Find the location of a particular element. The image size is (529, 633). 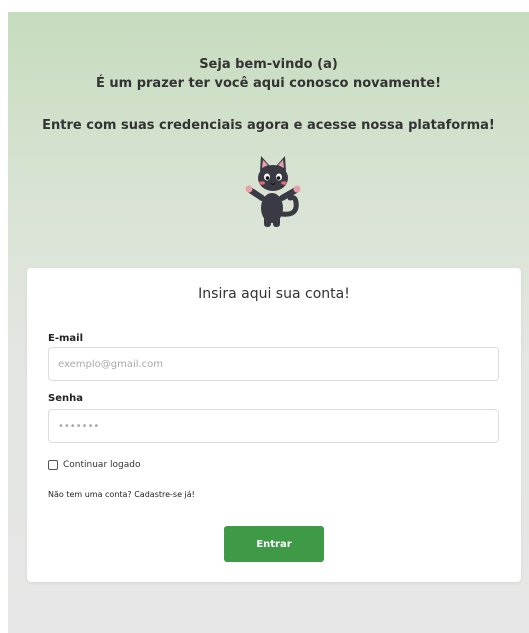

password-label: Senha is located at coordinates (65, 398).